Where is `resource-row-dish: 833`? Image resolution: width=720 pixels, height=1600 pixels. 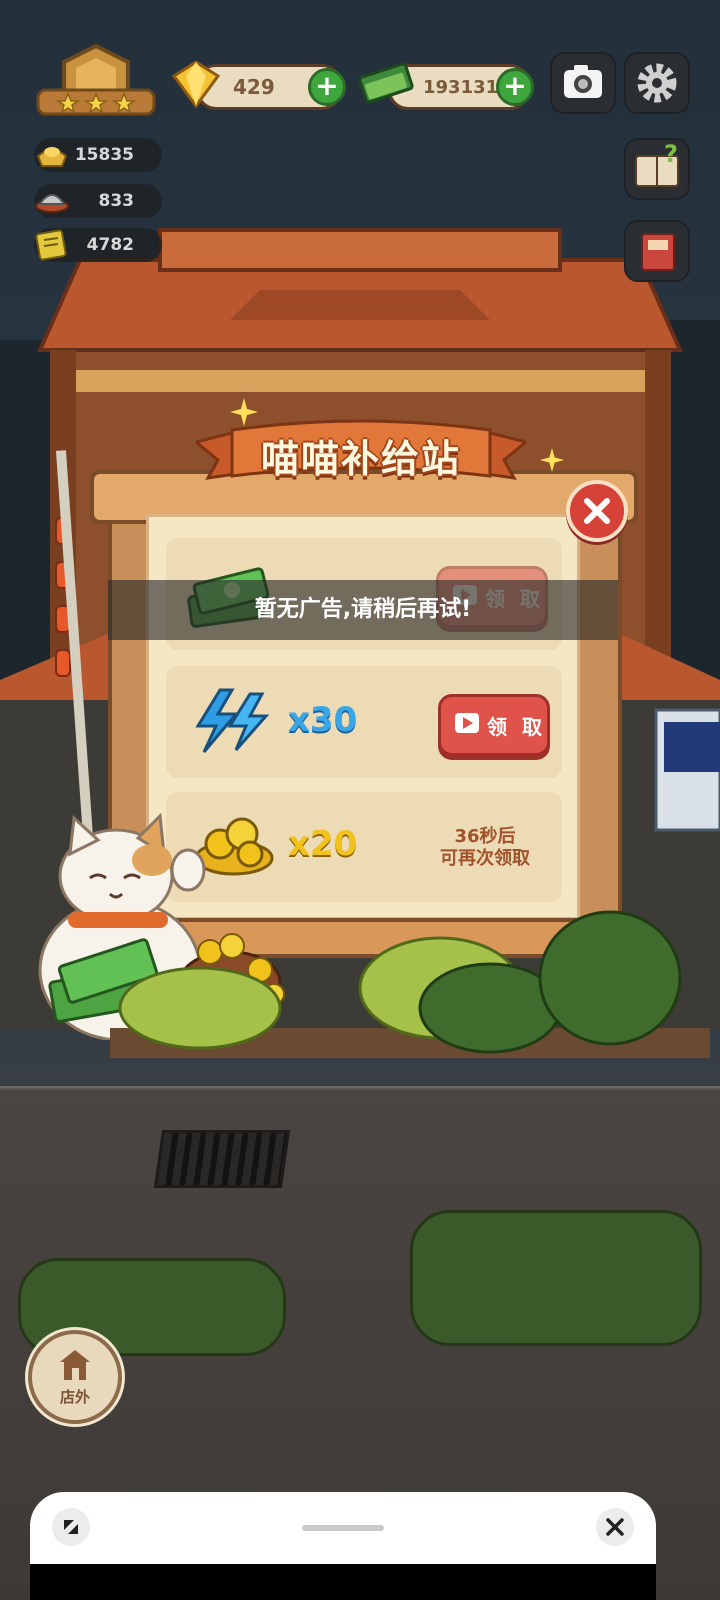
resource-row-dish: 833 is located at coordinates (98, 201).